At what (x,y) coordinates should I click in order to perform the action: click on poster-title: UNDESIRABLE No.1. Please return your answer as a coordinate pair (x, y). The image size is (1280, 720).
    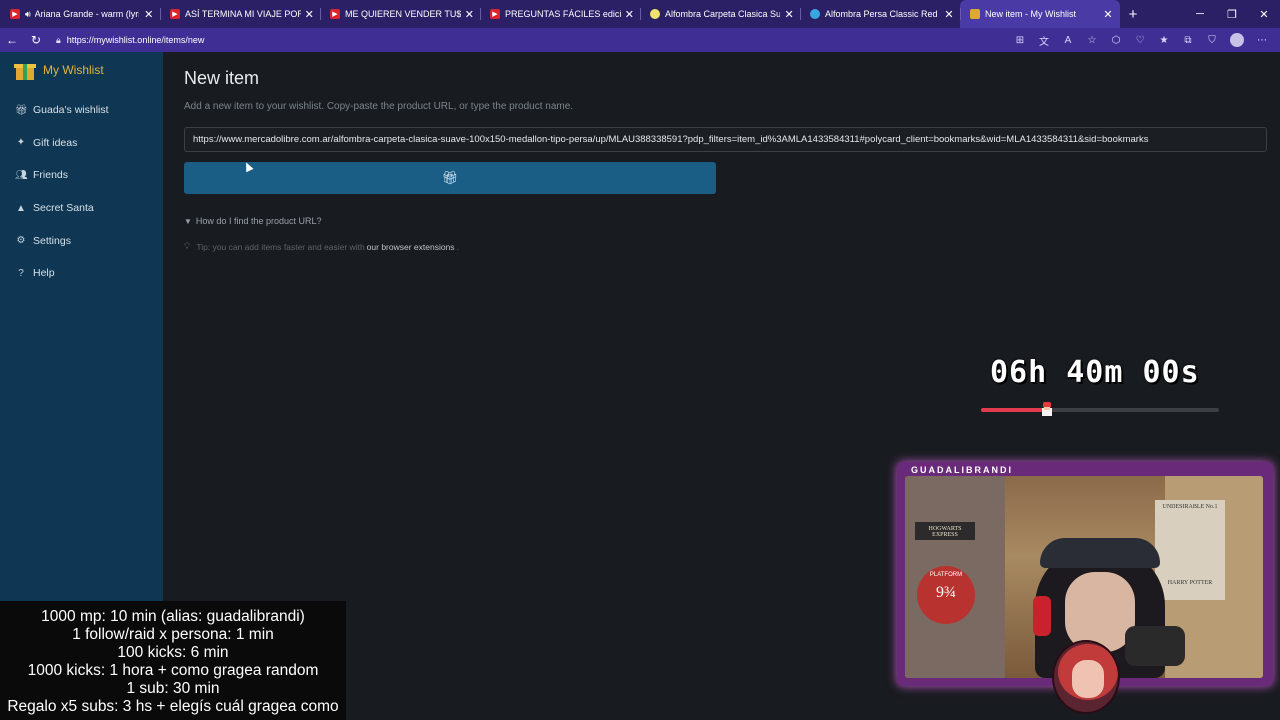
    Looking at the image, I should click on (1190, 507).